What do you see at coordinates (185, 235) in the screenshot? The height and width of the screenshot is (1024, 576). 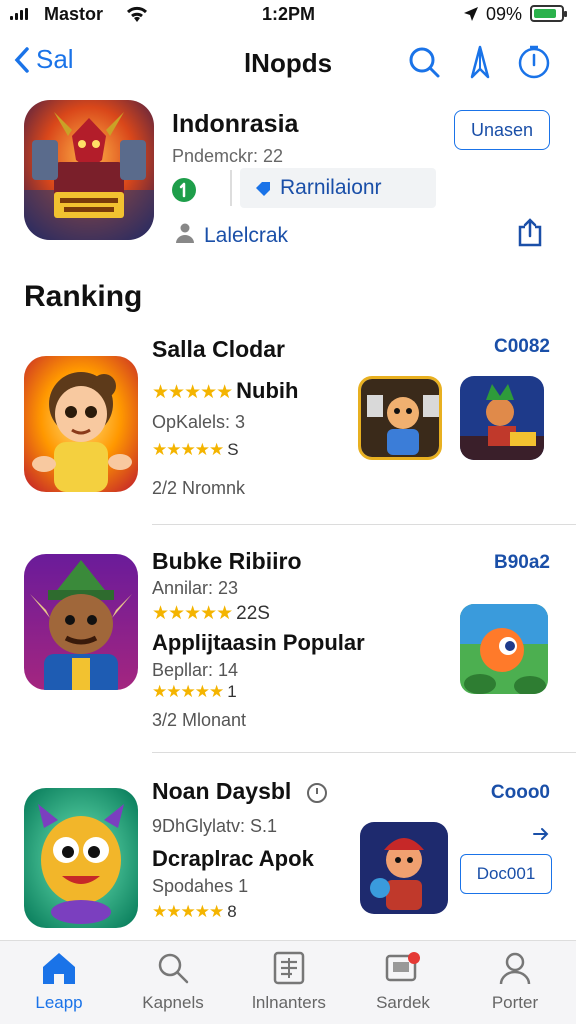 I see `person-icon` at bounding box center [185, 235].